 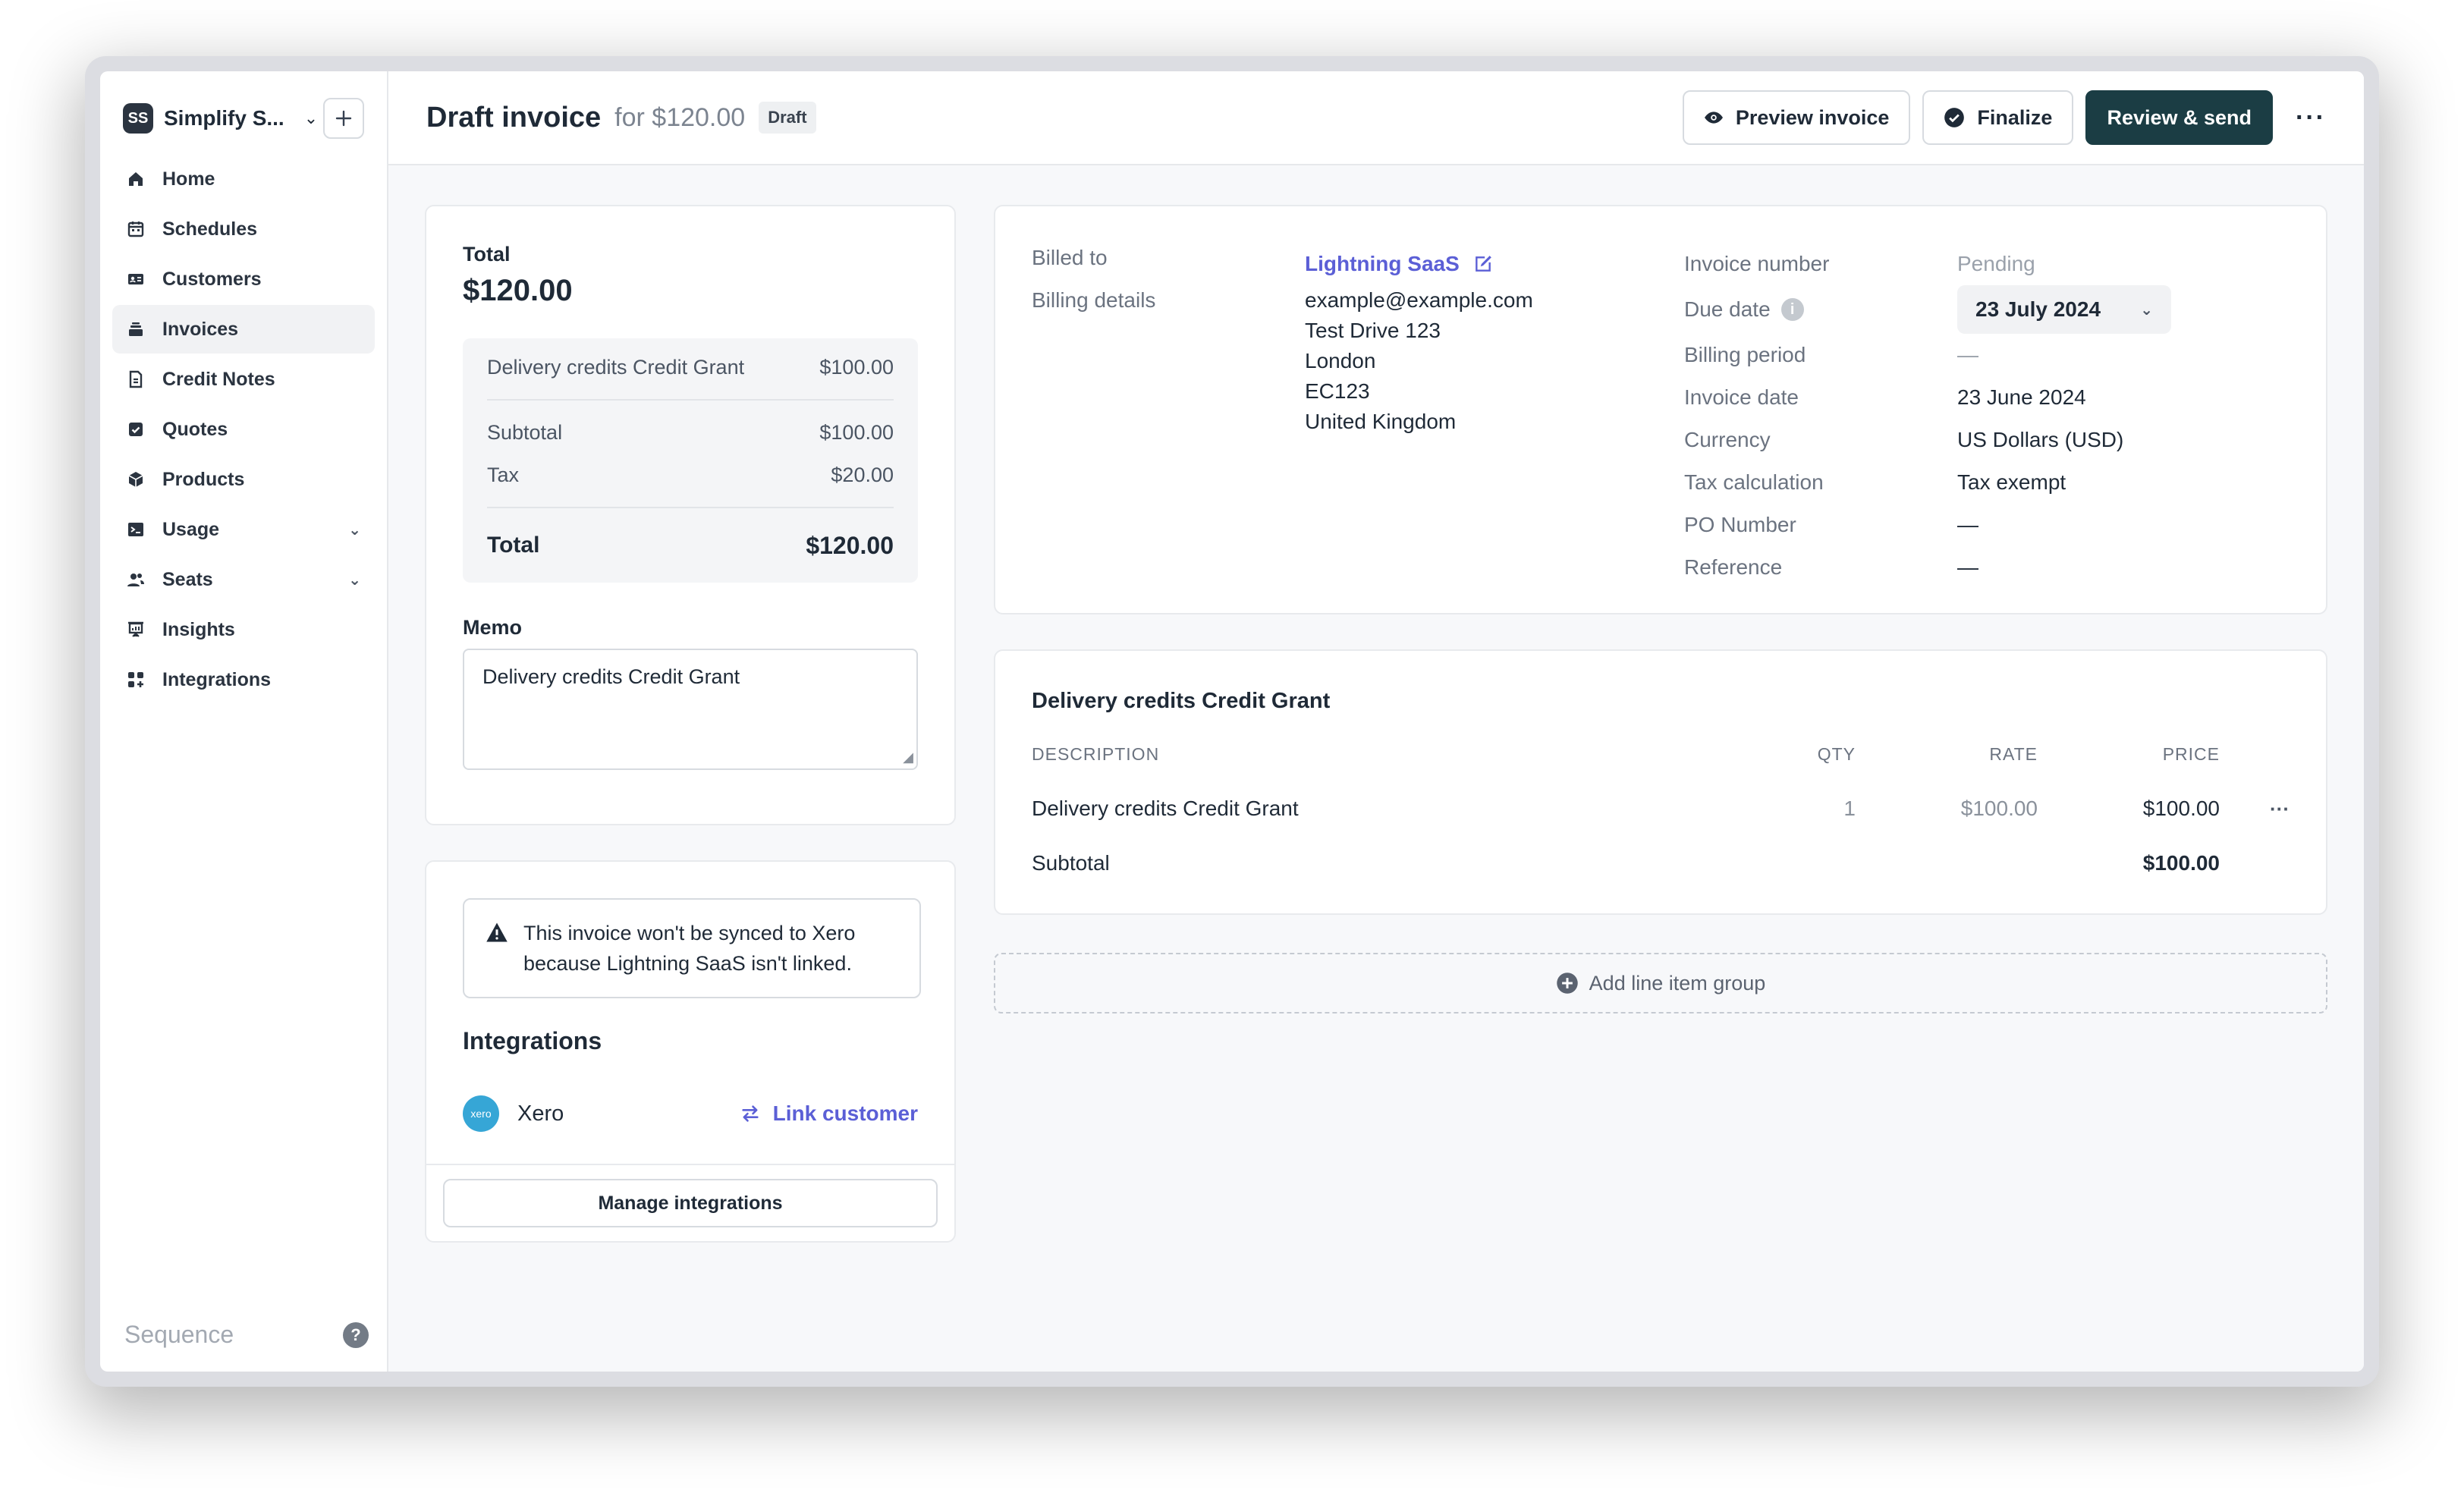 What do you see at coordinates (2191, 754) in the screenshot?
I see `column-header-price: PRICE` at bounding box center [2191, 754].